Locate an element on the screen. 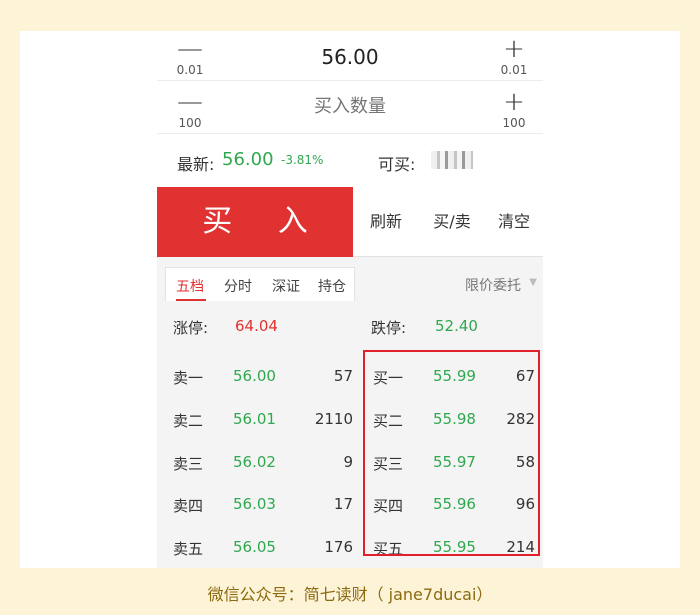 The image size is (700, 615). sell-level-price: 56.02 is located at coordinates (254, 462).